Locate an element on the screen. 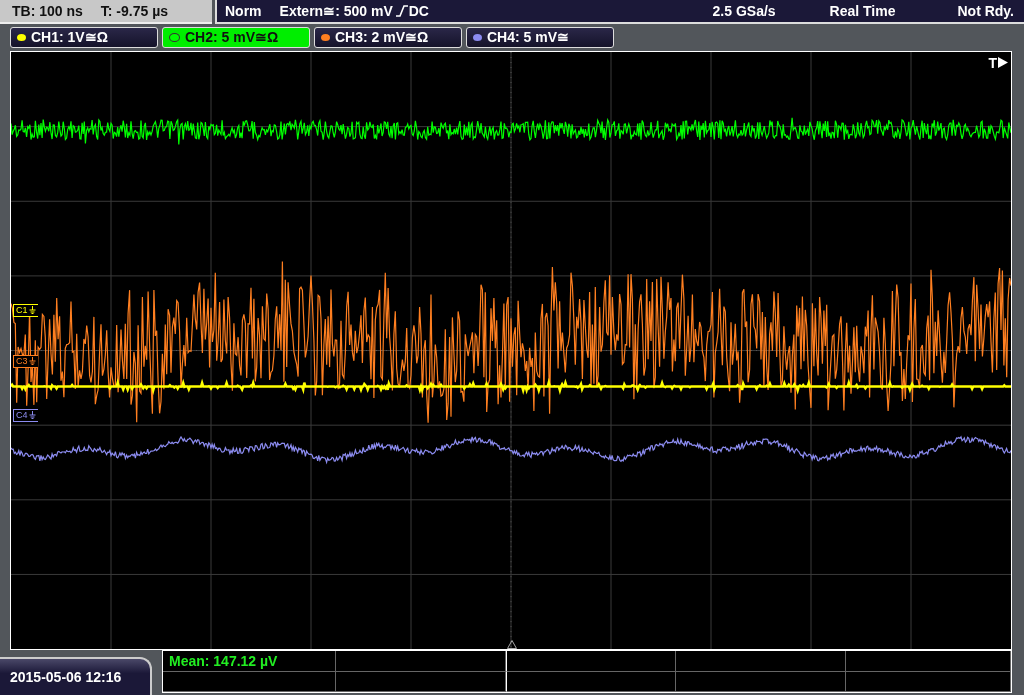 Image resolution: width=1024 pixels, height=695 pixels. acquisition-mode-text: Real Time is located at coordinates (862, 11).